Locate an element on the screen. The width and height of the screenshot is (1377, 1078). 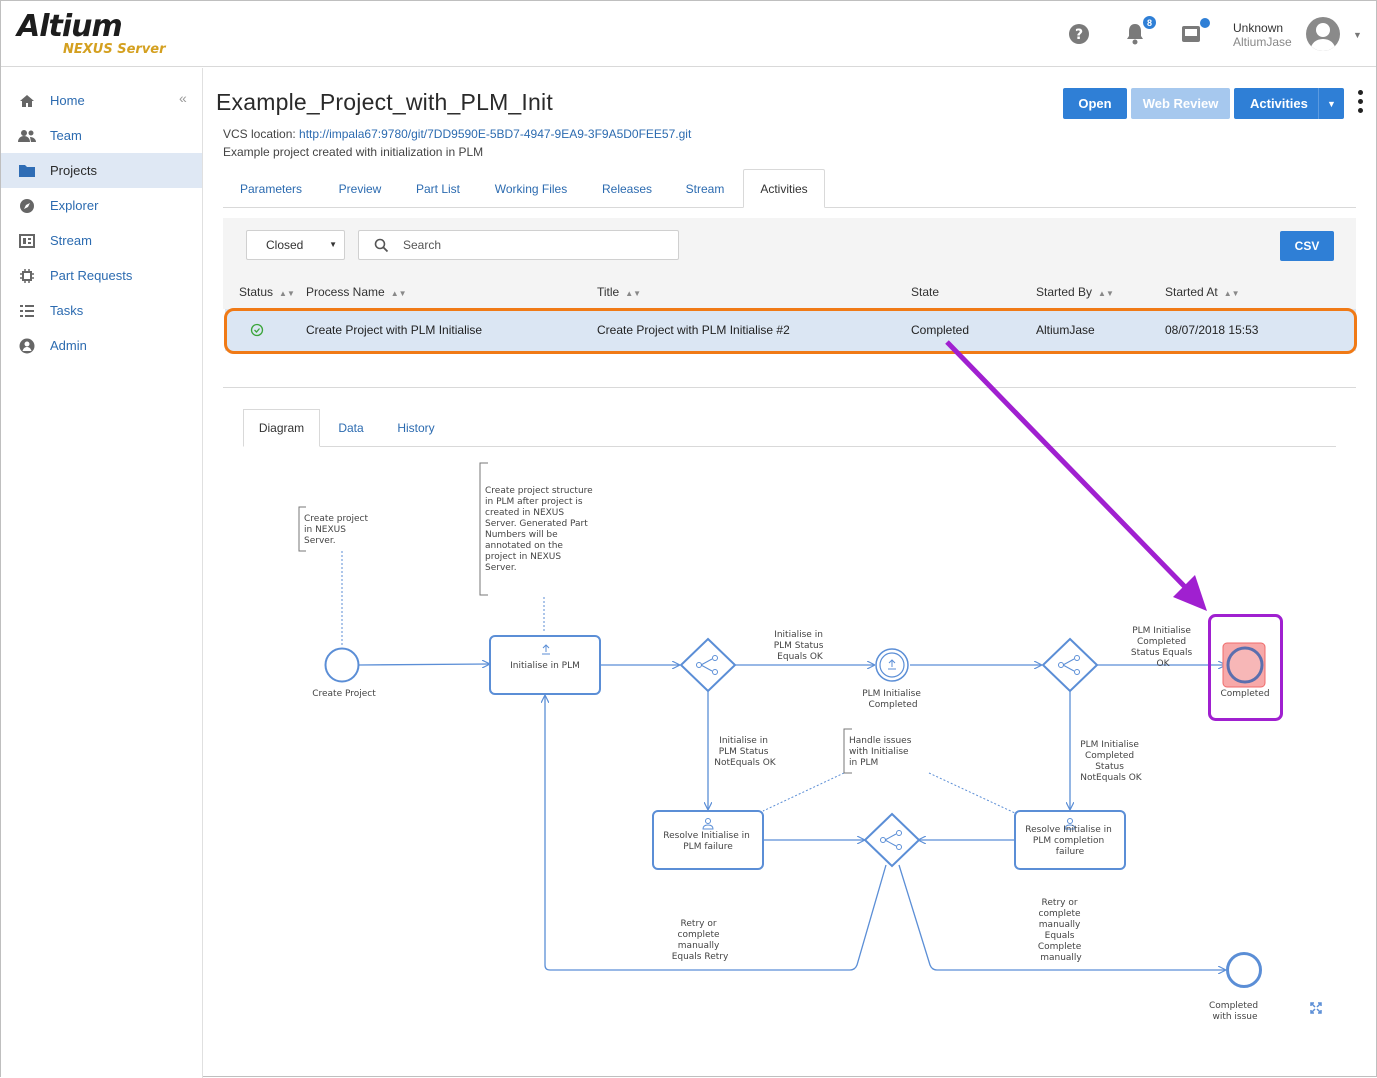
web-review-button: Web Review is located at coordinates (1180, 103).